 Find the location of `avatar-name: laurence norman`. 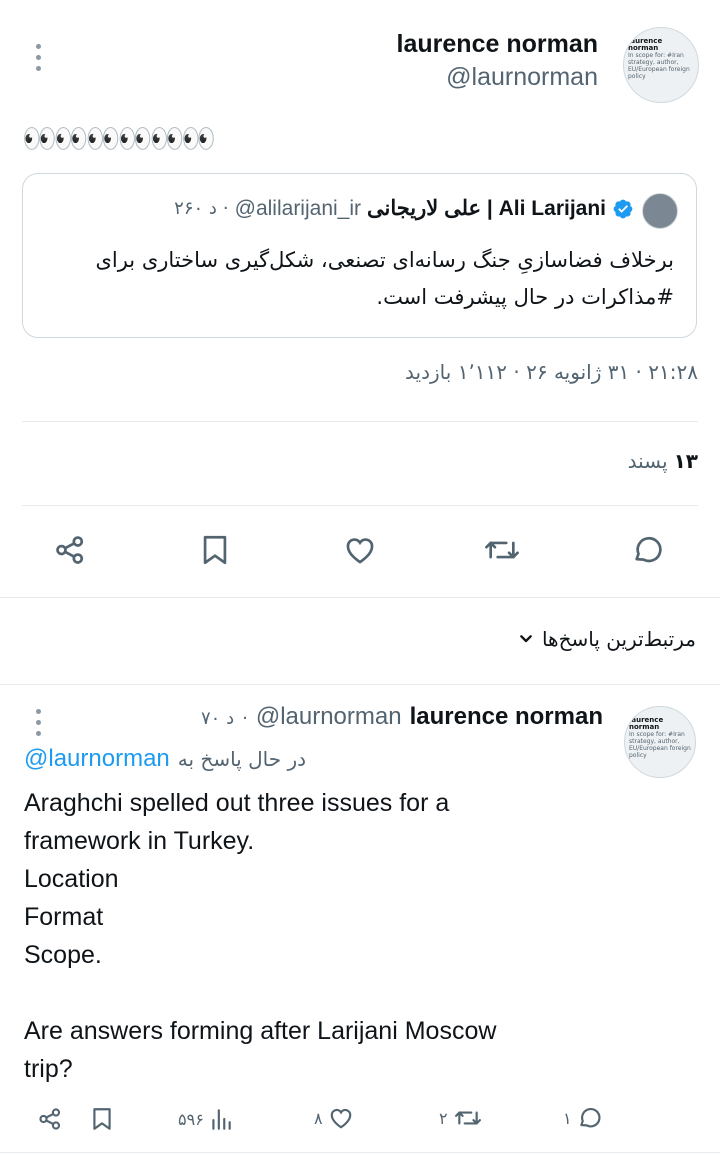

avatar-name: laurence norman is located at coordinates (645, 44).